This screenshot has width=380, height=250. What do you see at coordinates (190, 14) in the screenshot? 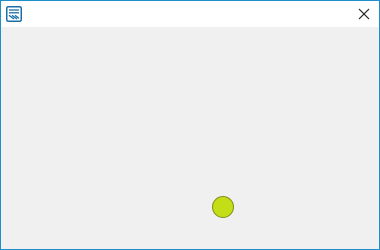
I see `title-bar` at bounding box center [190, 14].